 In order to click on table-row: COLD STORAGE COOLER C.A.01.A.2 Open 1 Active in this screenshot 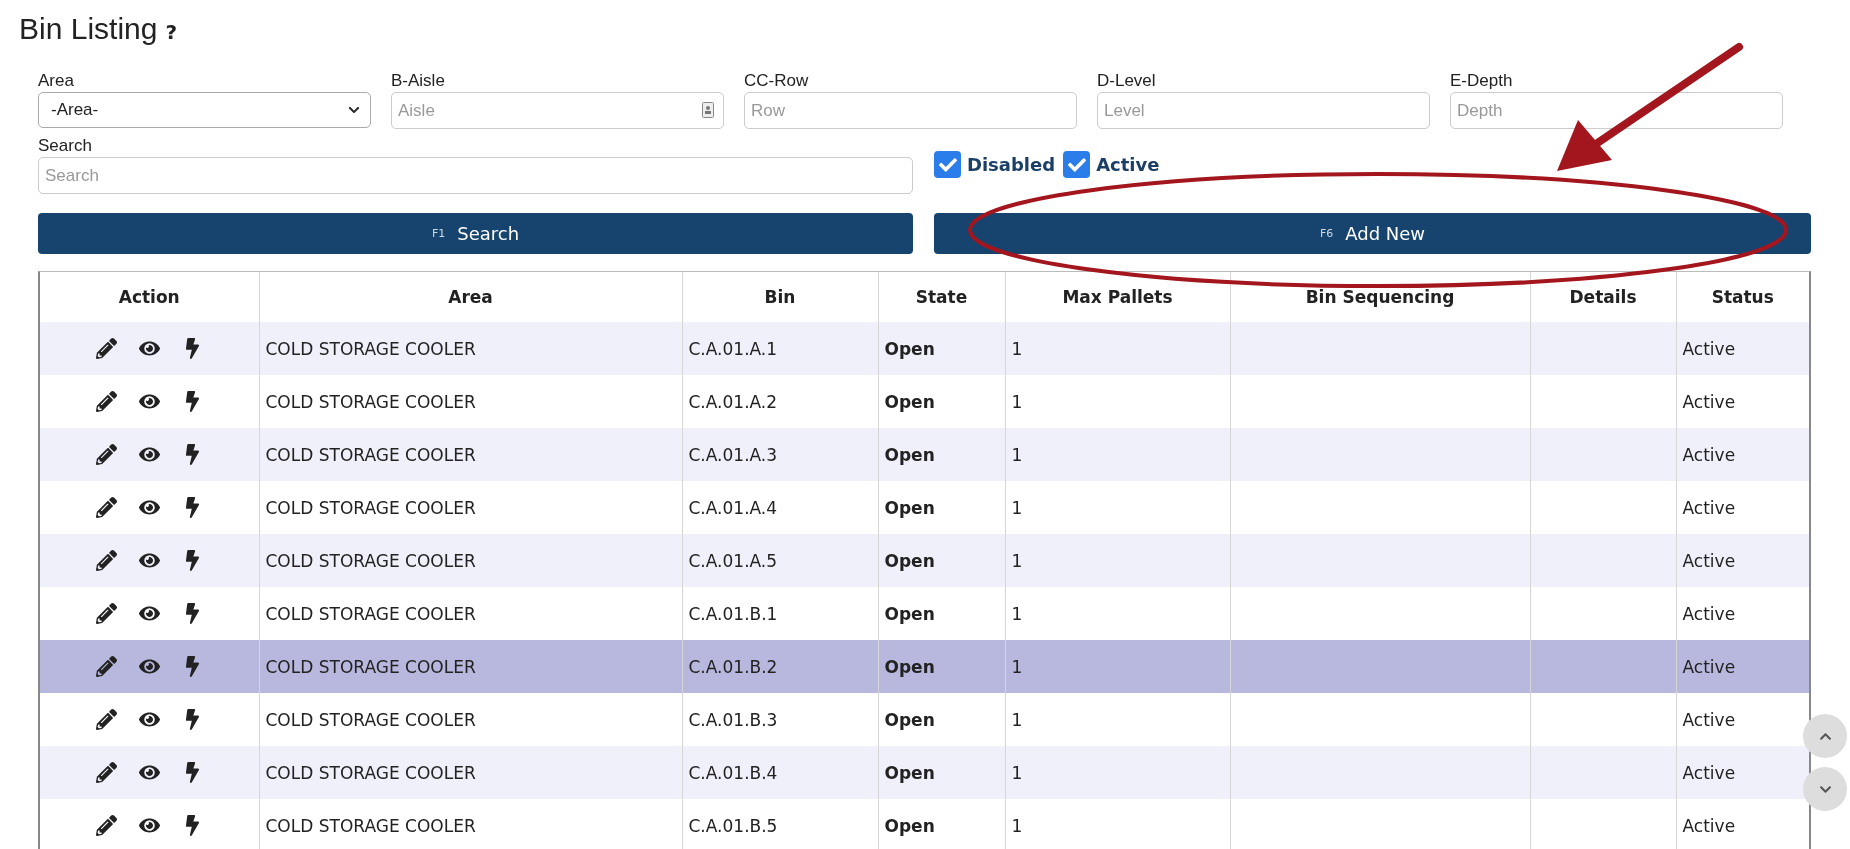, I will do `click(924, 401)`.